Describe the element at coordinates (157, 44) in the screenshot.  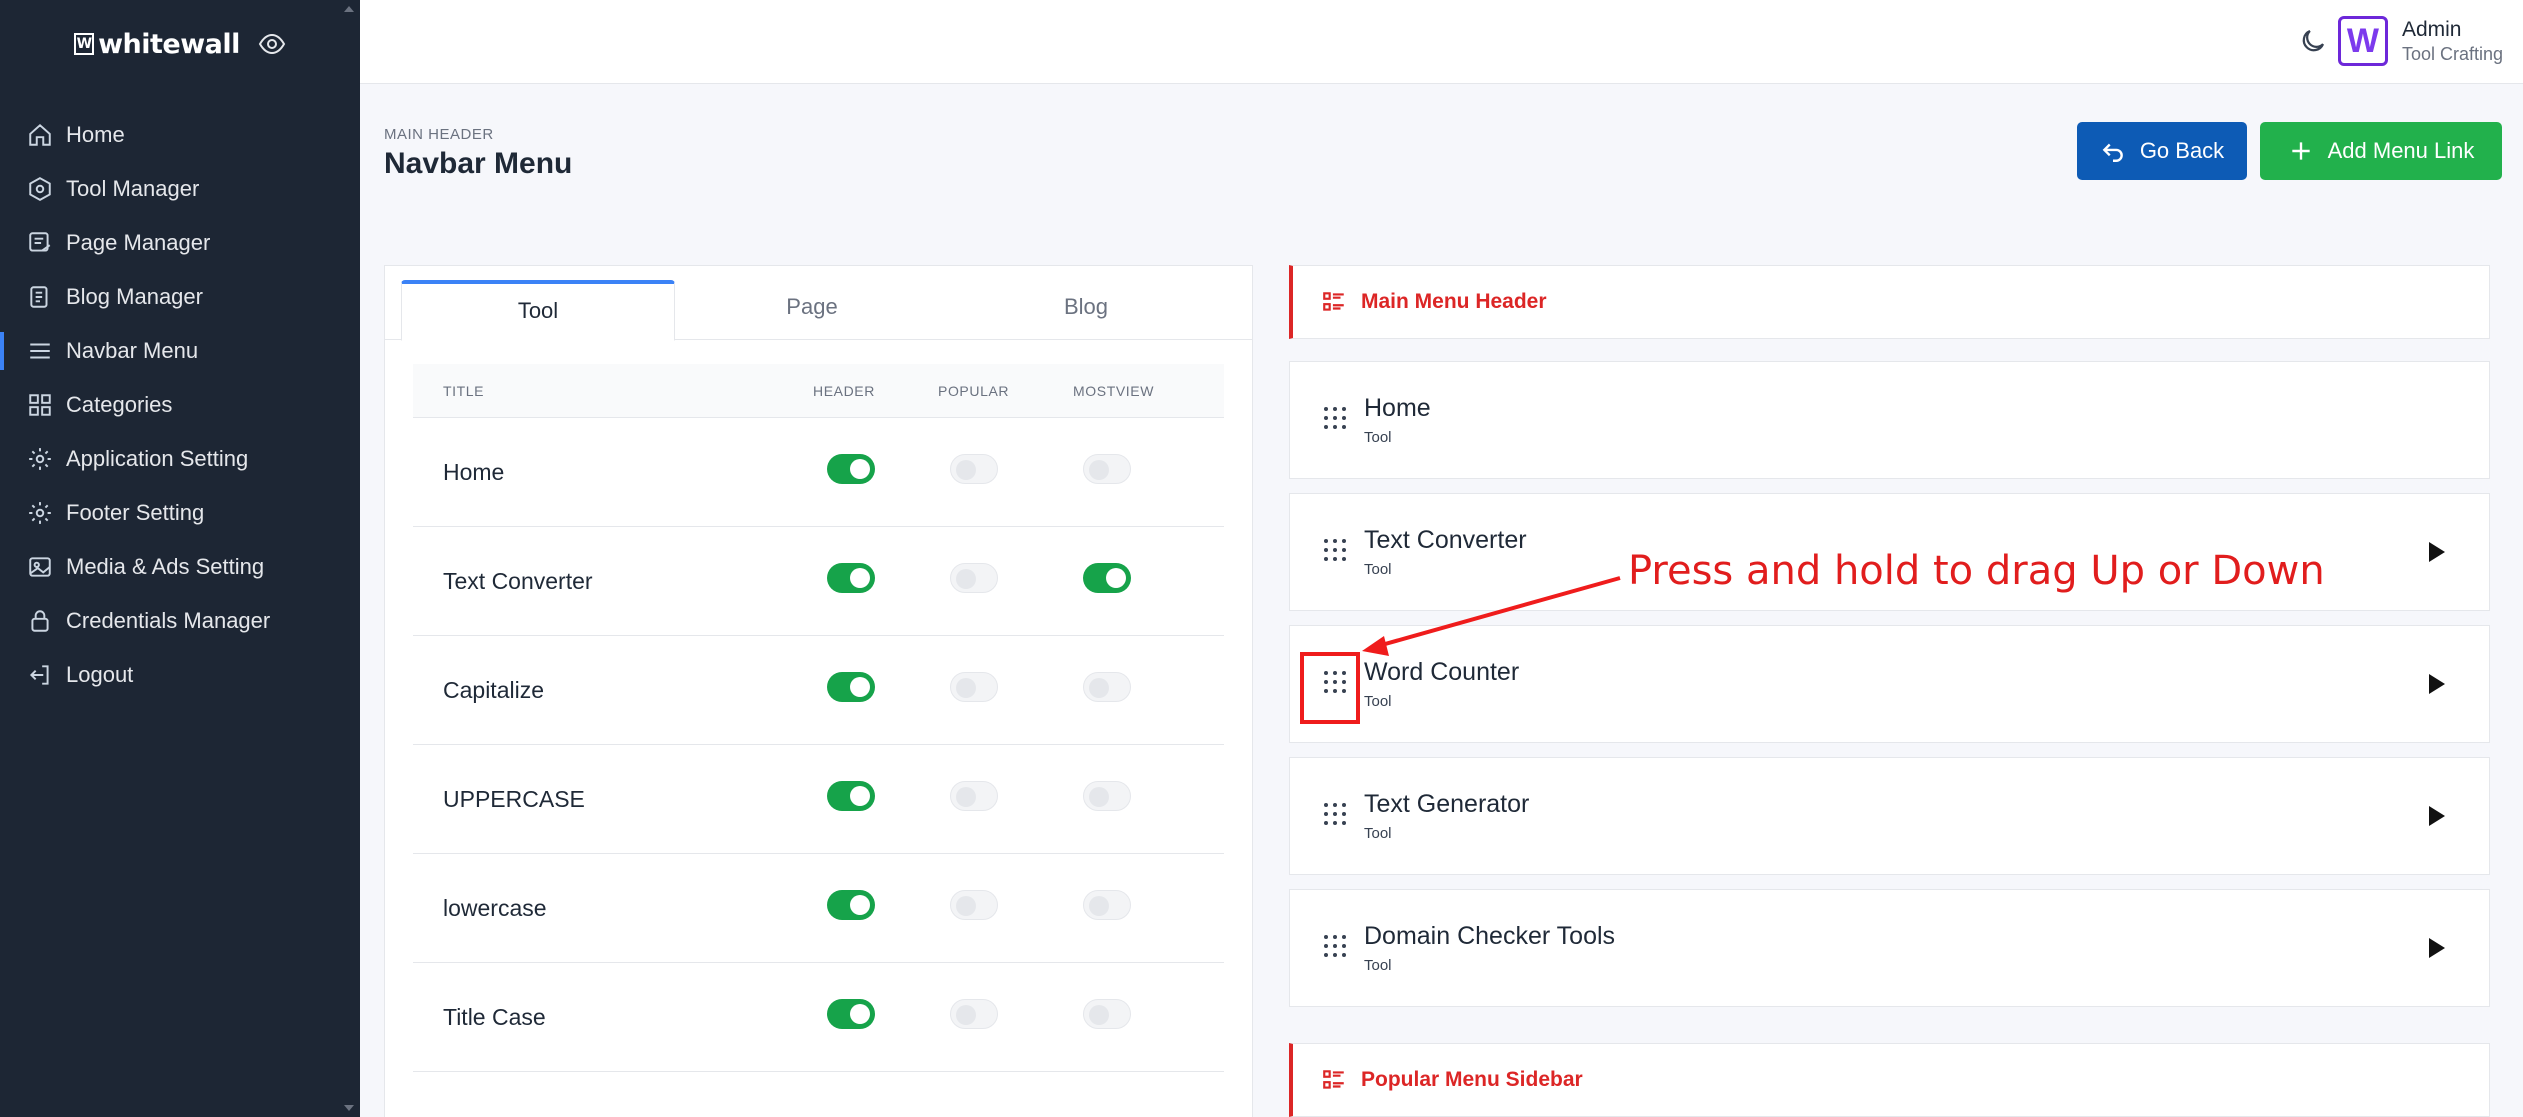
I see `brand-logo: W whitewall` at that location.